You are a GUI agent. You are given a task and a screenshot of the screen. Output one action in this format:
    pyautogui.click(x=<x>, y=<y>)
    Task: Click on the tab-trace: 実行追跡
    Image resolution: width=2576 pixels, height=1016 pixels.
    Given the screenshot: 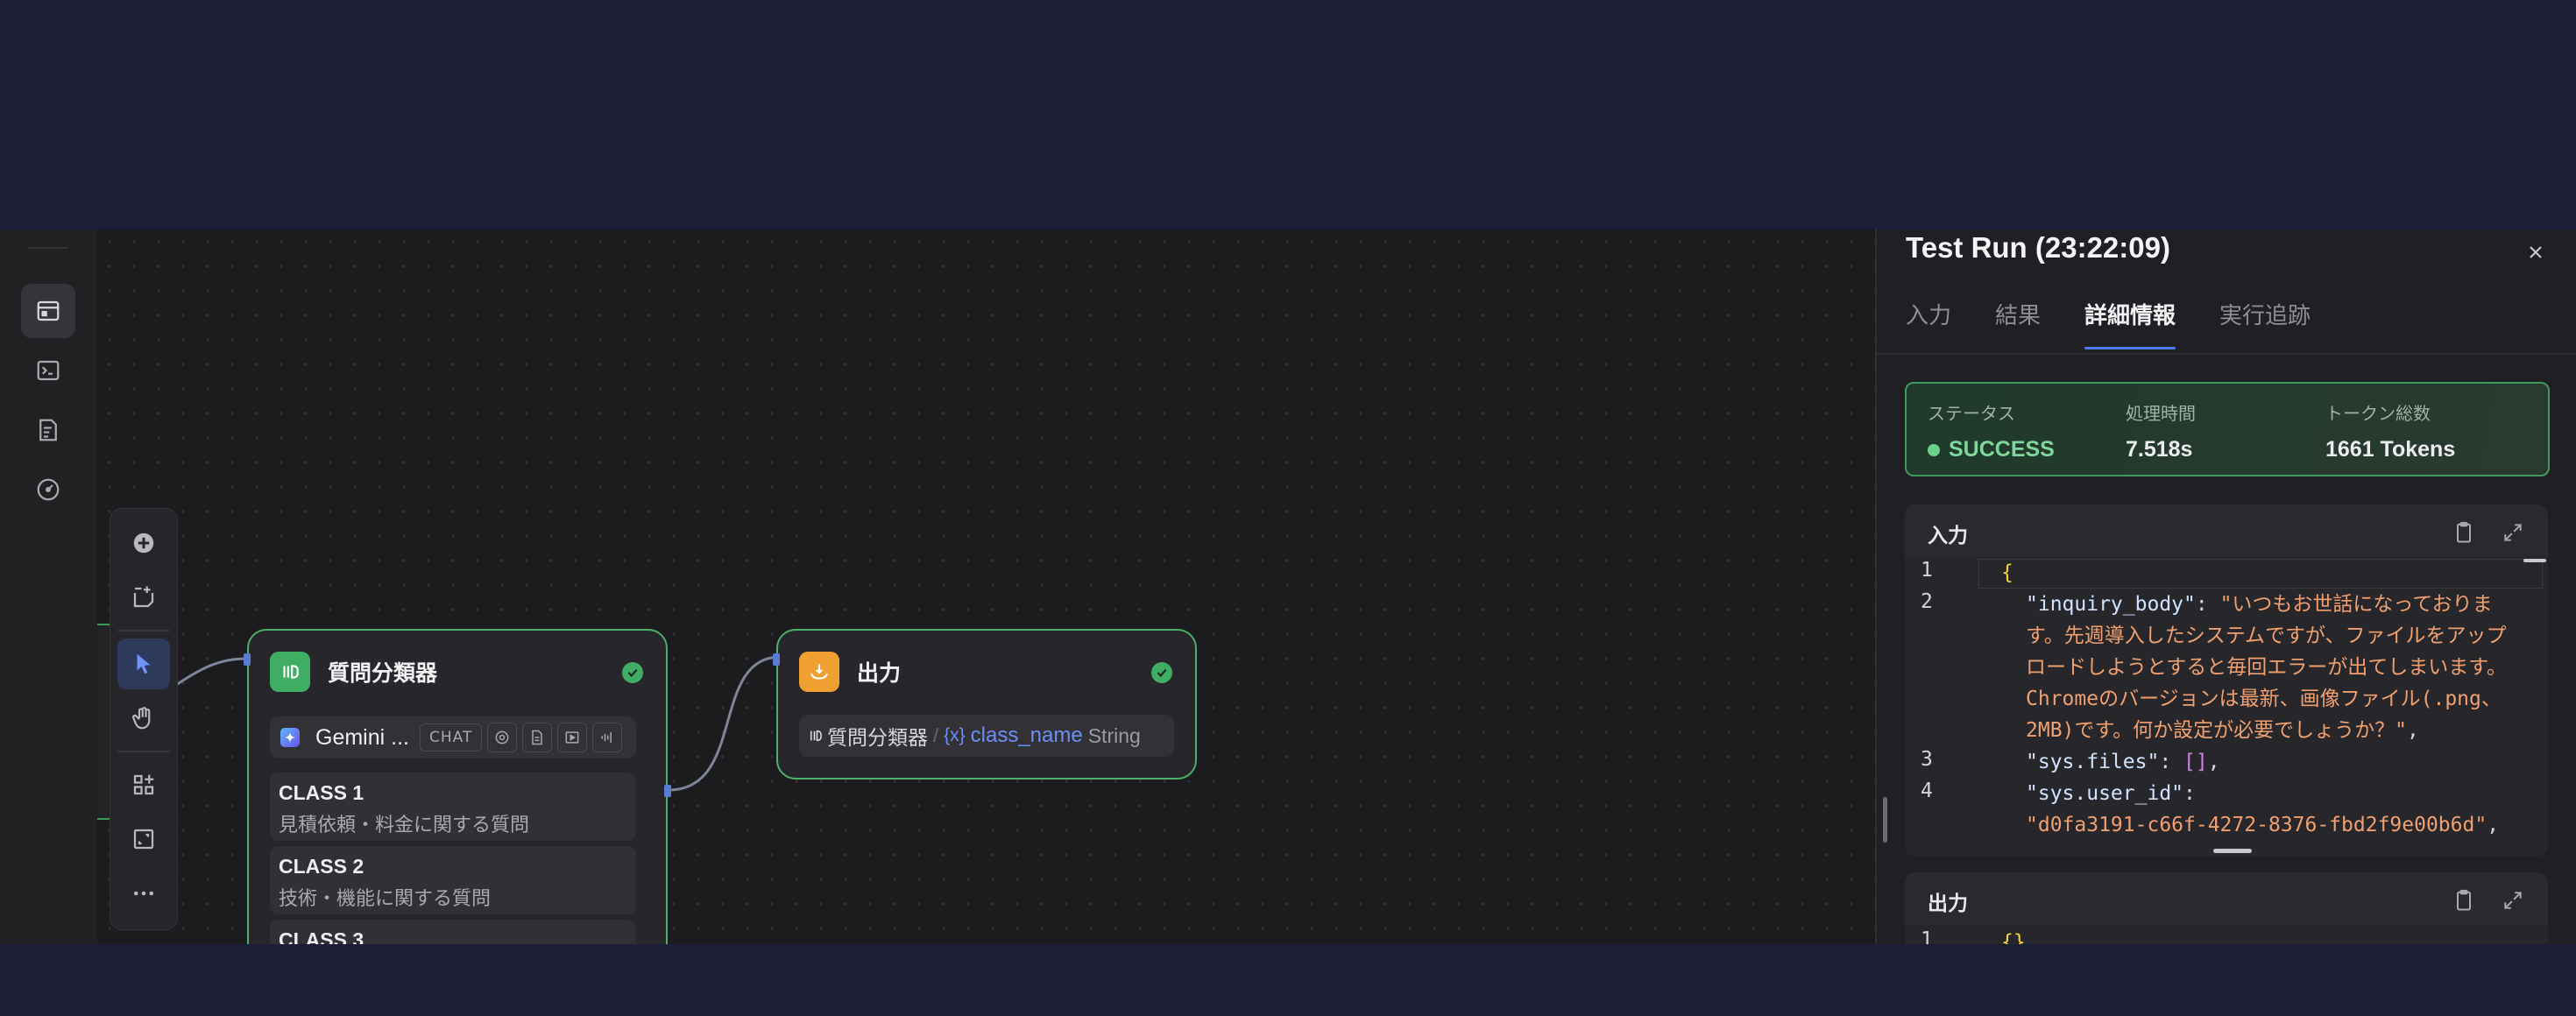 What is the action you would take?
    pyautogui.click(x=2265, y=323)
    